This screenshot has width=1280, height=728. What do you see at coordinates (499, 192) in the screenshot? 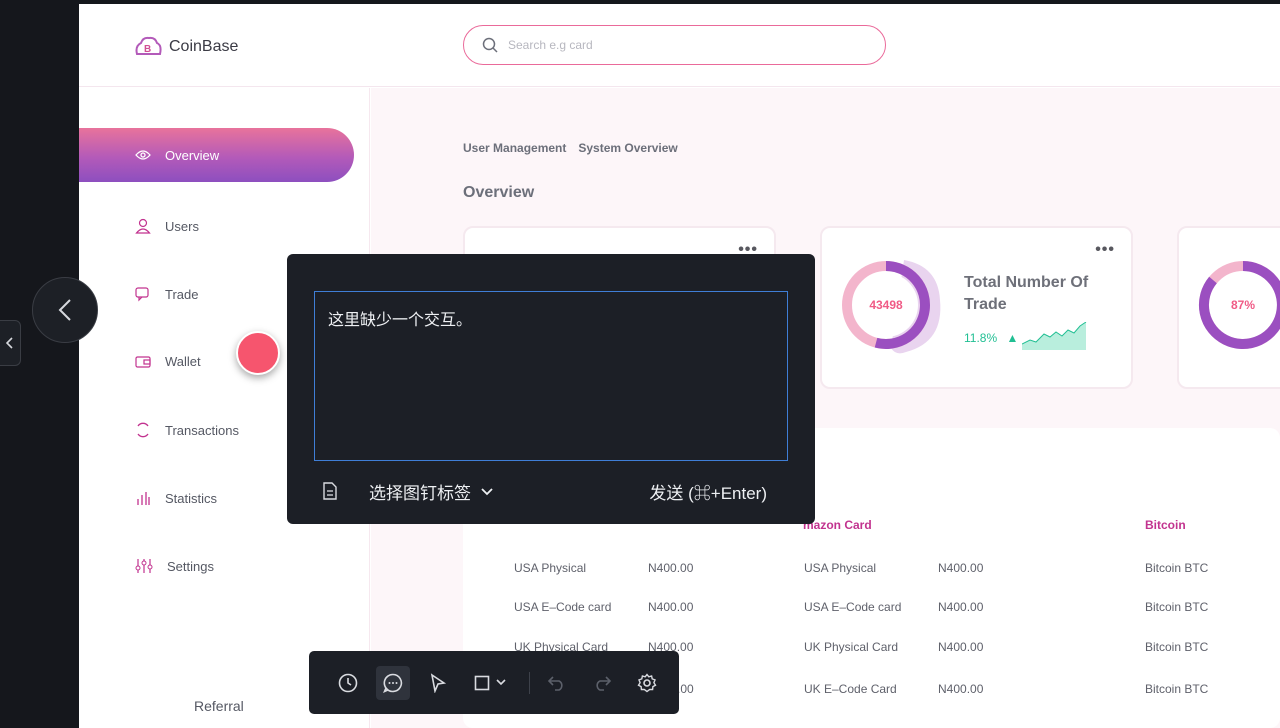
I see `page-title: Overview` at bounding box center [499, 192].